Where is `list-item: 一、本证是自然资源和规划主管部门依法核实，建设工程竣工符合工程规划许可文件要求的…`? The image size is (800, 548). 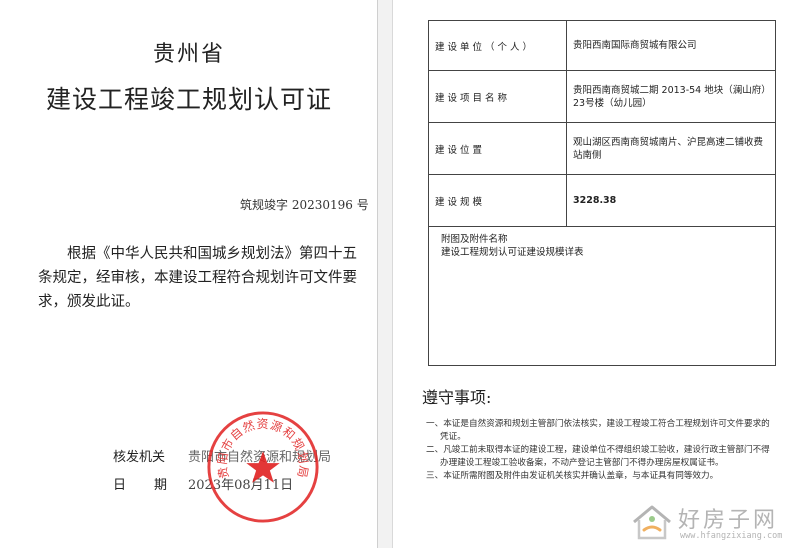 list-item: 一、本证是自然资源和规划主管部门依法核实，建设工程竣工符合工程规划许可文件要求的… is located at coordinates (598, 430).